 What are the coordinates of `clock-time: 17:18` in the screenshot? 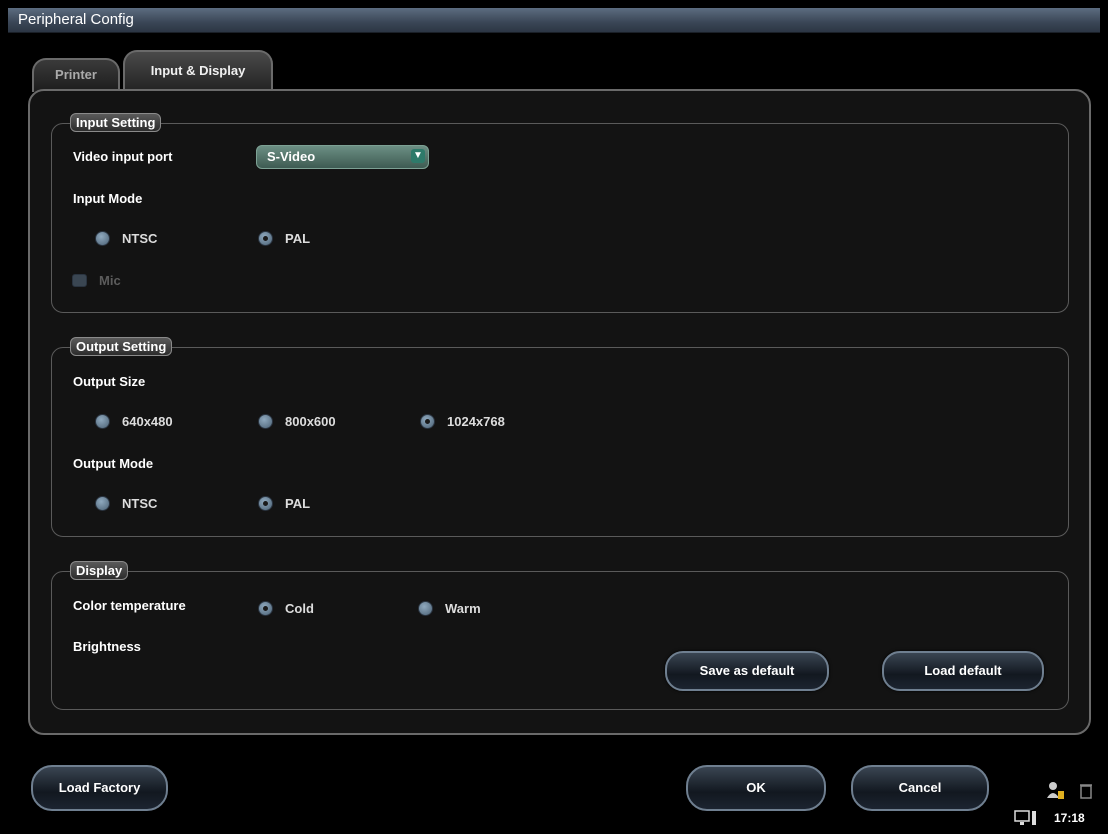 It's located at (1069, 818).